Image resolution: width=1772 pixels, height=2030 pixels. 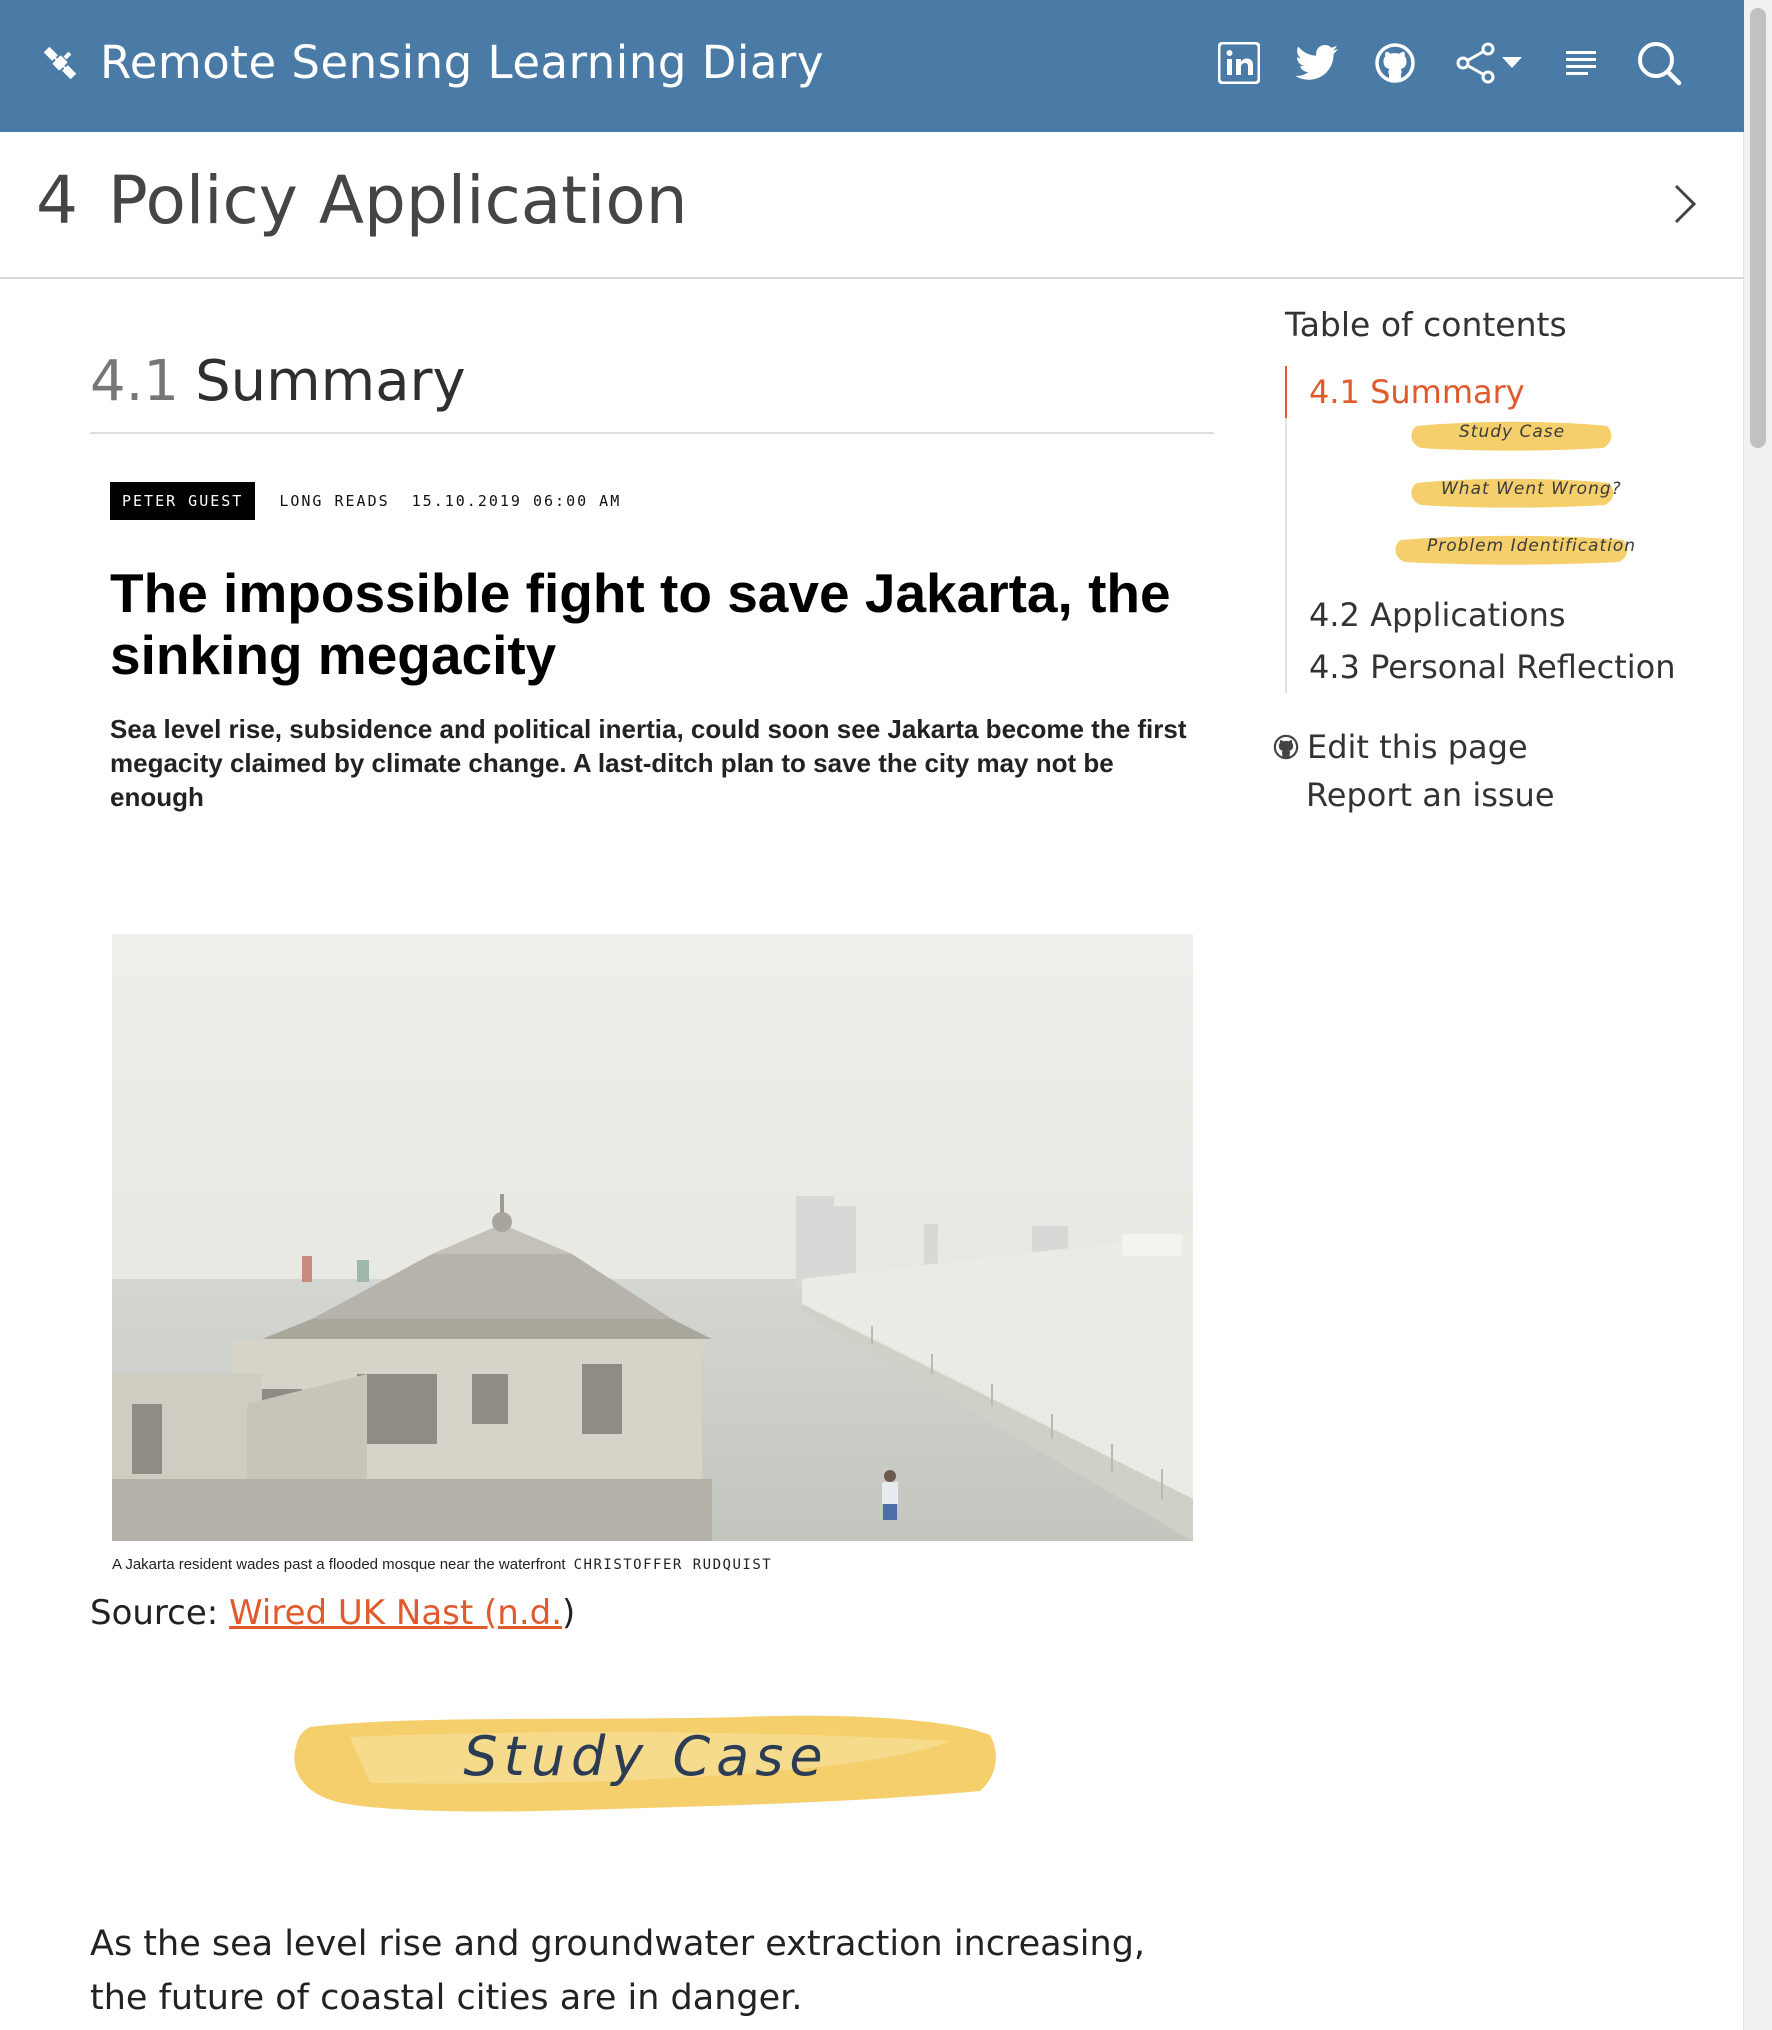 I want to click on site-title: Remote Sensing Learning Diary, so click(x=462, y=62).